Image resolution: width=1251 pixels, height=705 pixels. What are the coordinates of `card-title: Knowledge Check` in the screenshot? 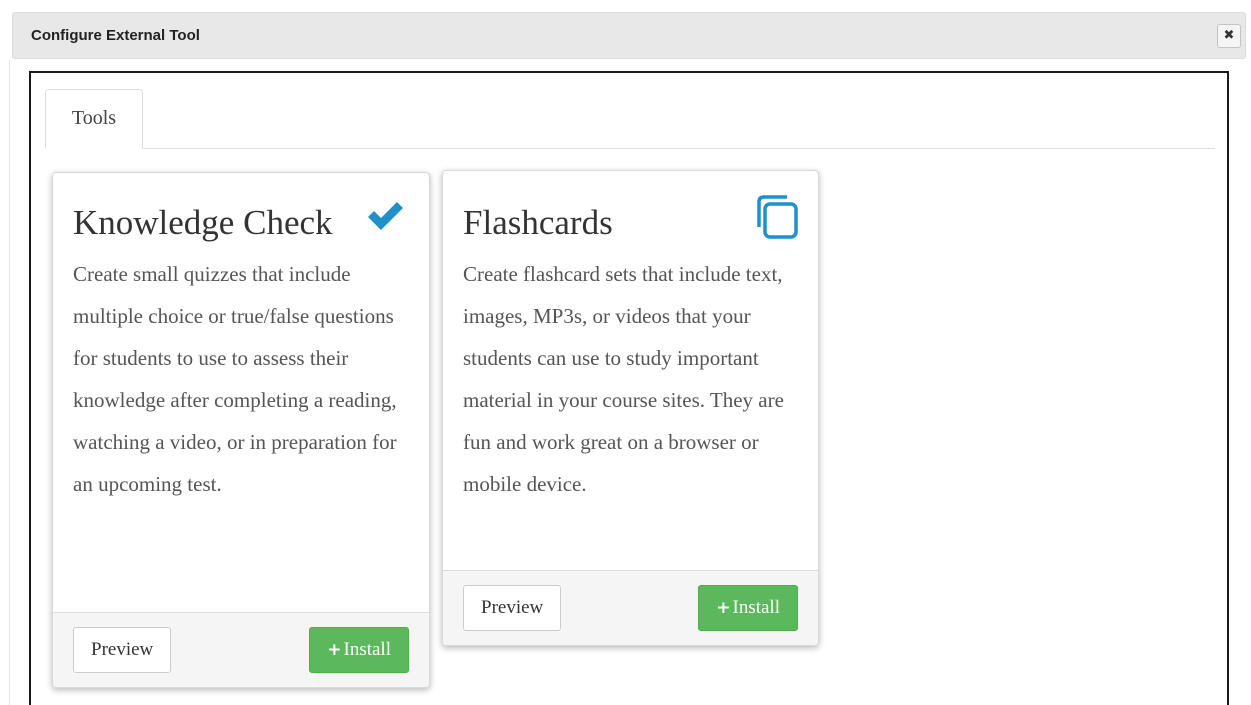 It's located at (203, 222).